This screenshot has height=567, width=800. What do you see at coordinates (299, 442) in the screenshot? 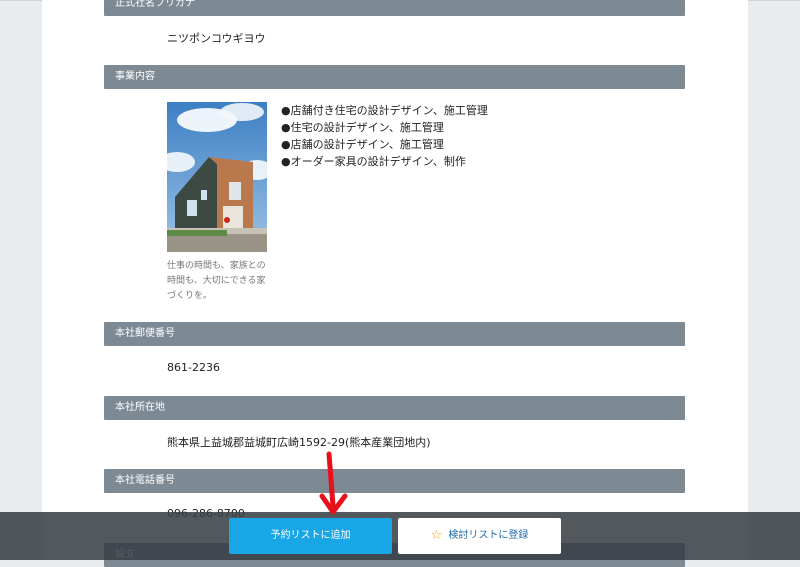
I see `address-value: 熊本県上益城郡益城町広崎1592-29(熊本産業団地内)` at bounding box center [299, 442].